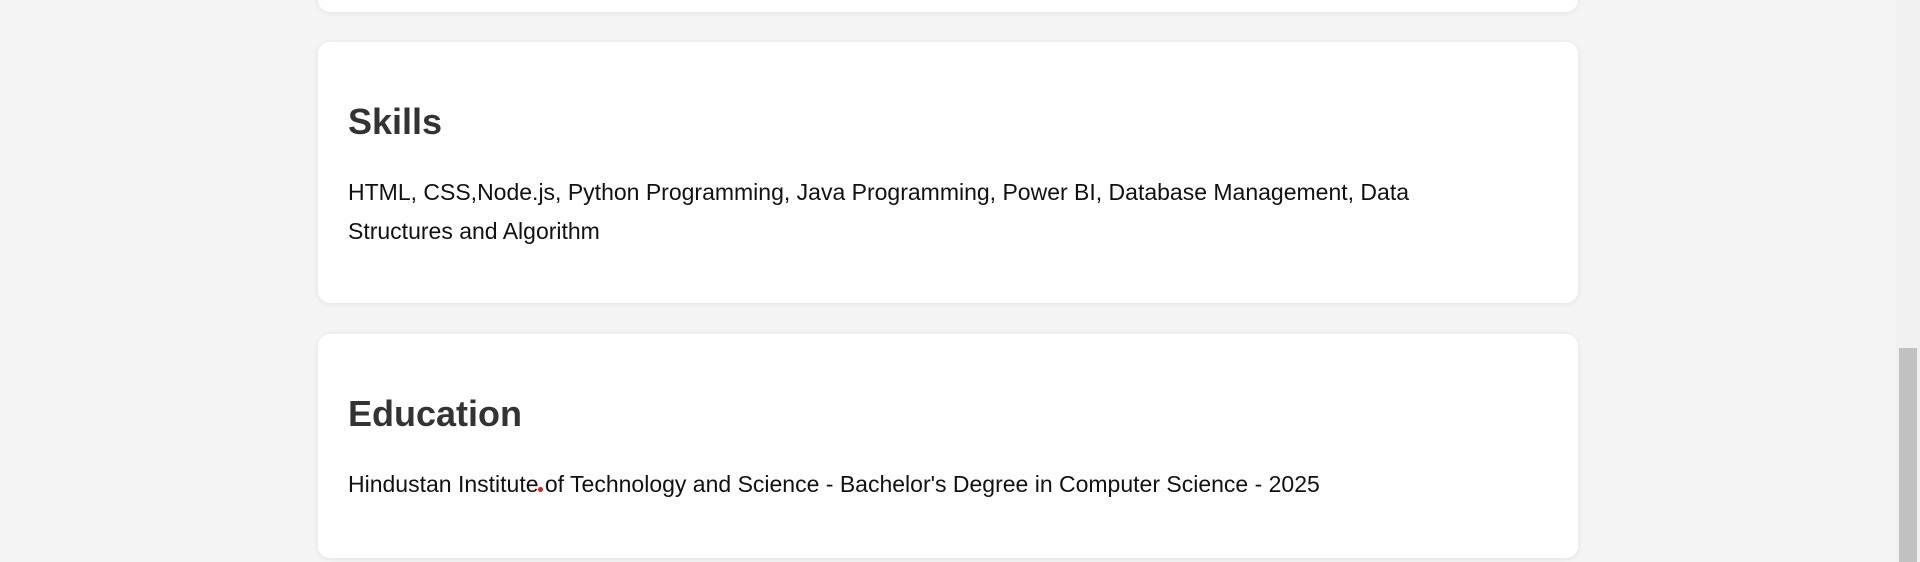  What do you see at coordinates (540, 489) in the screenshot?
I see `mouse-cursor-icon` at bounding box center [540, 489].